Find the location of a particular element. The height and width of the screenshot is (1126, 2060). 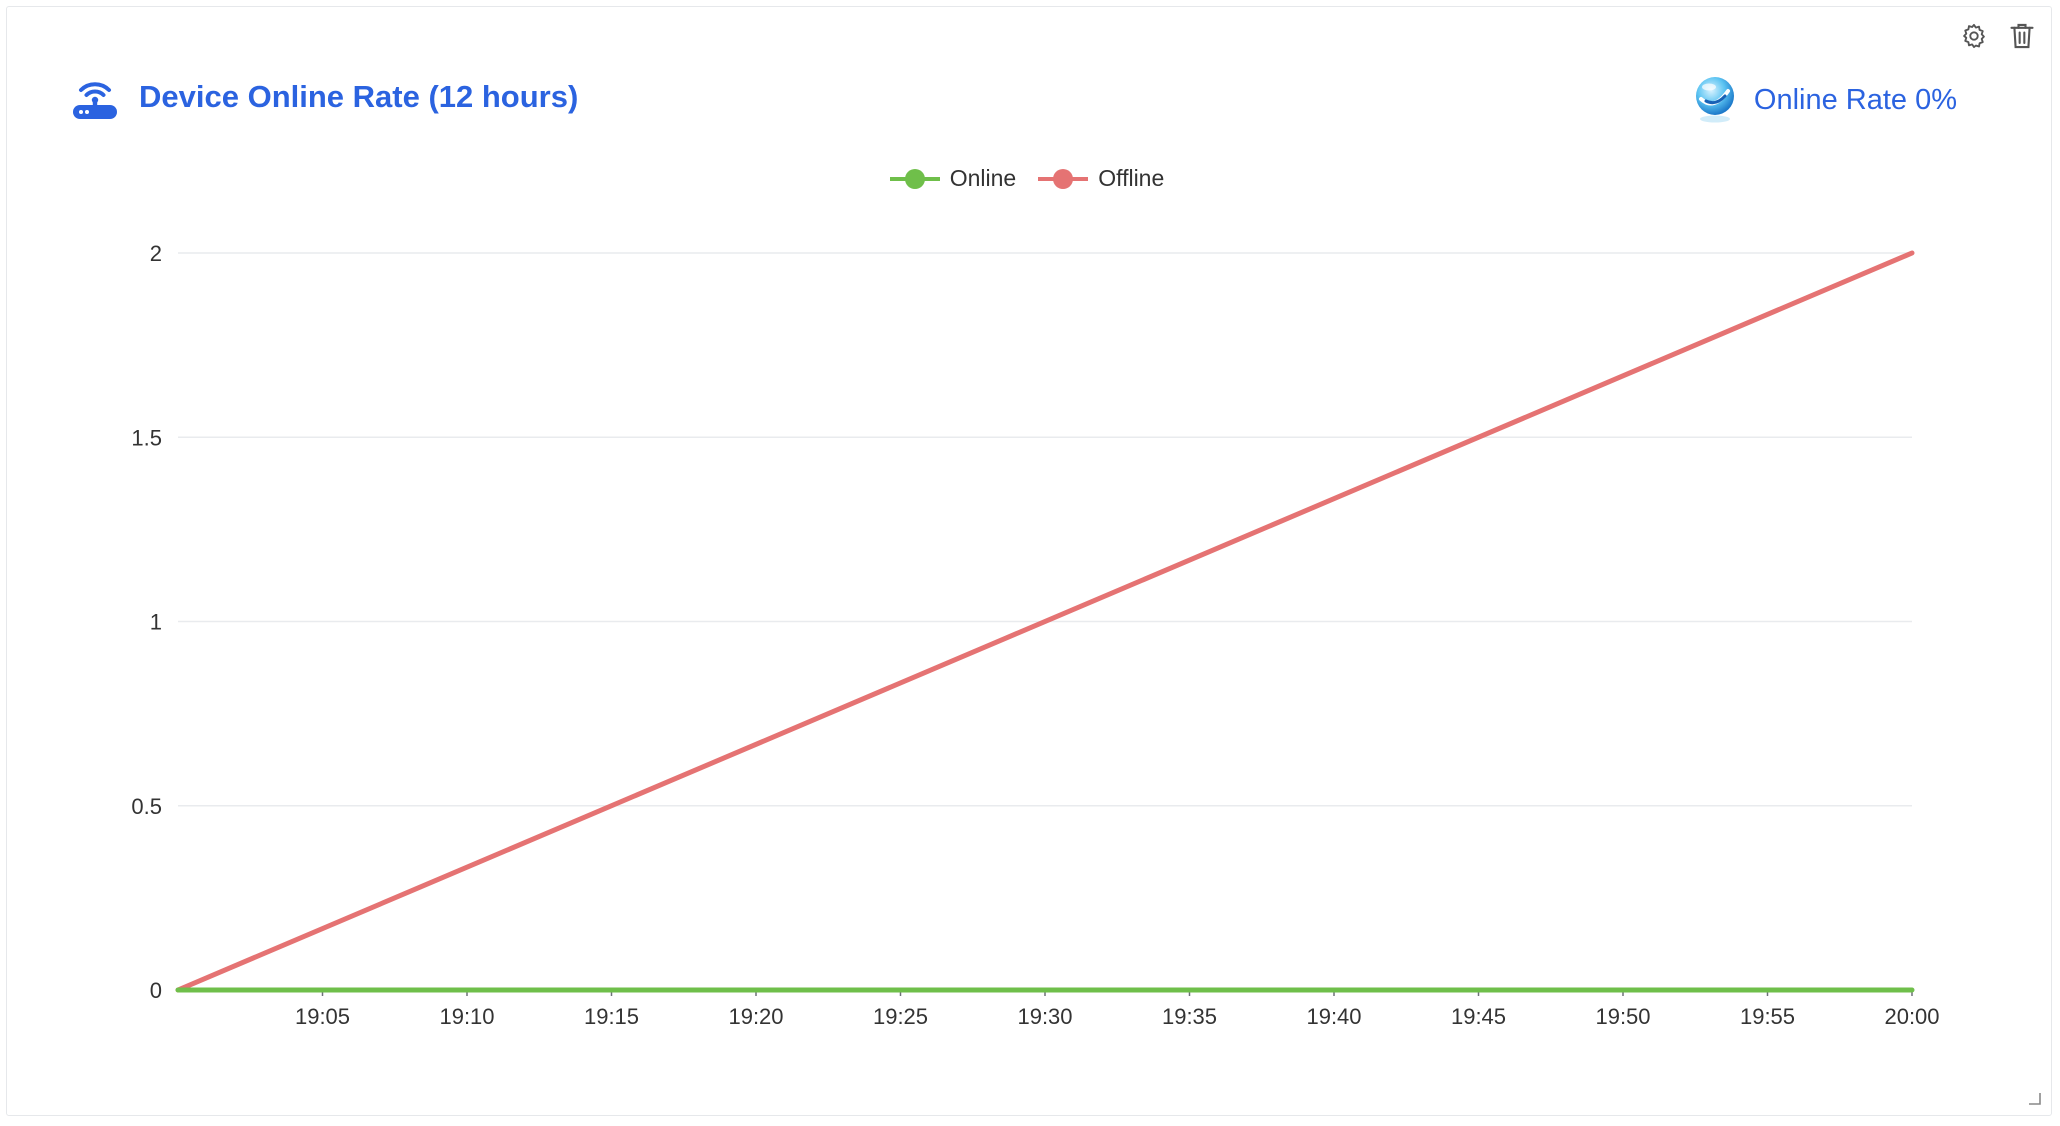

router-wifi-icon is located at coordinates (95, 100).